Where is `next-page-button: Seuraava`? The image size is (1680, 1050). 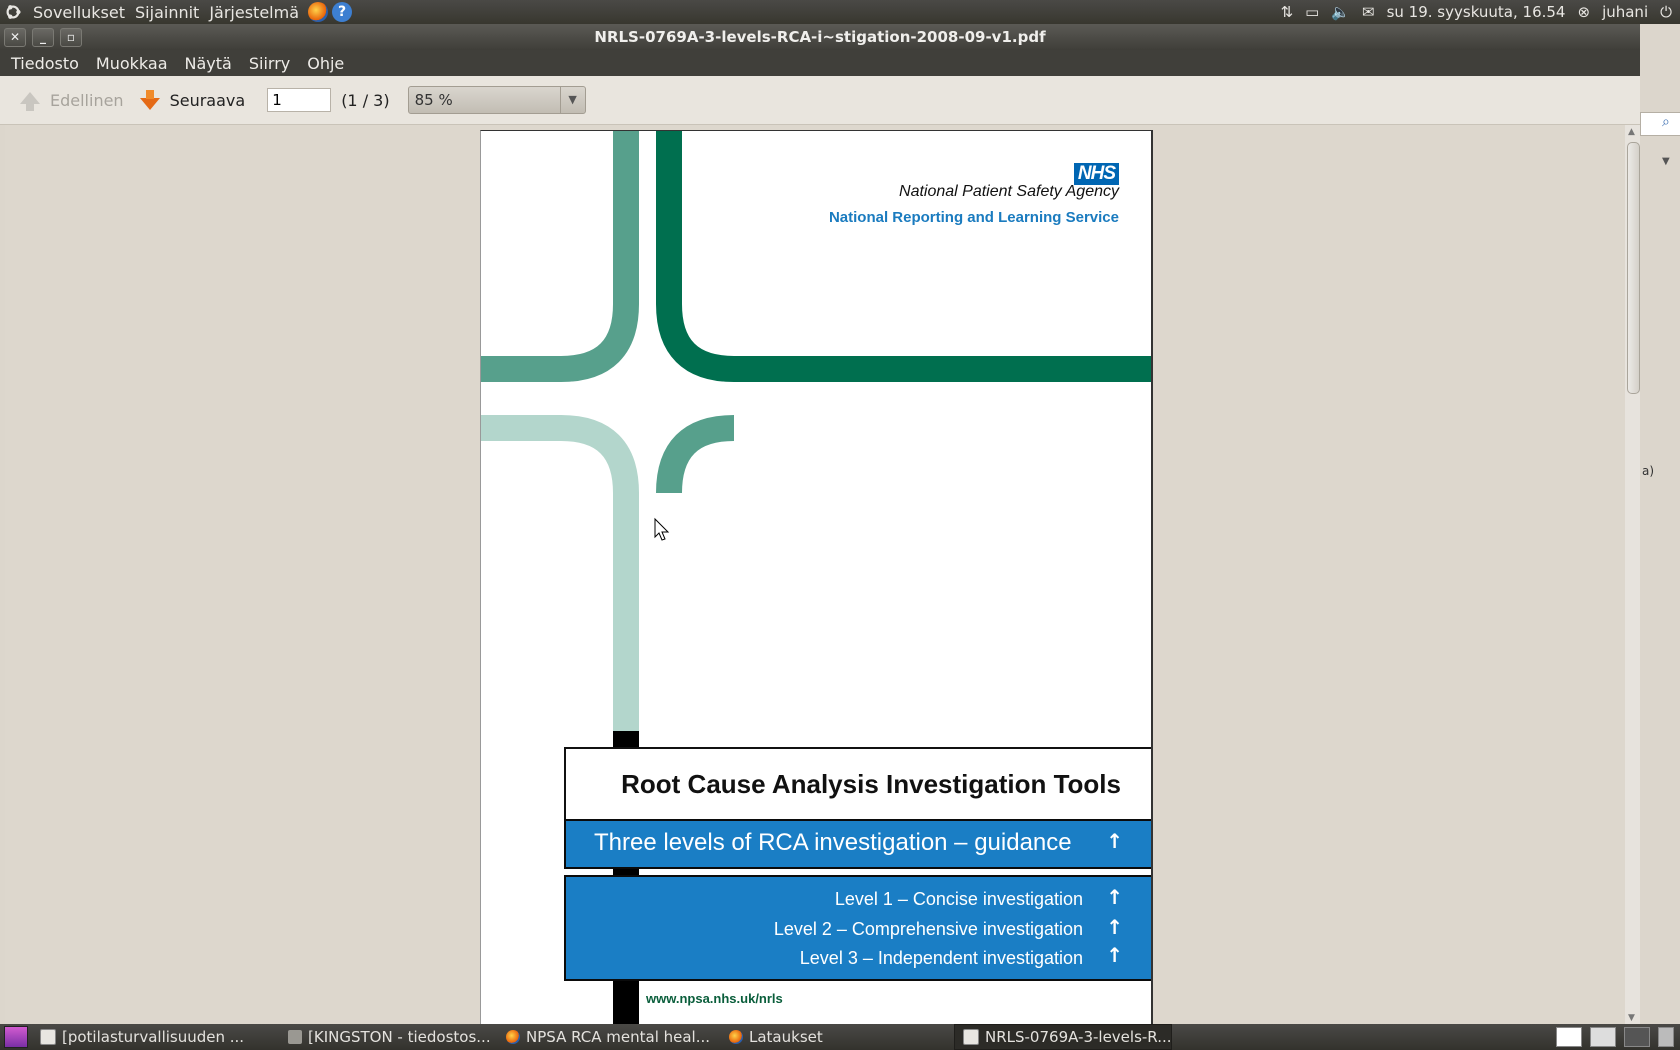
next-page-button: Seuraava is located at coordinates (193, 100).